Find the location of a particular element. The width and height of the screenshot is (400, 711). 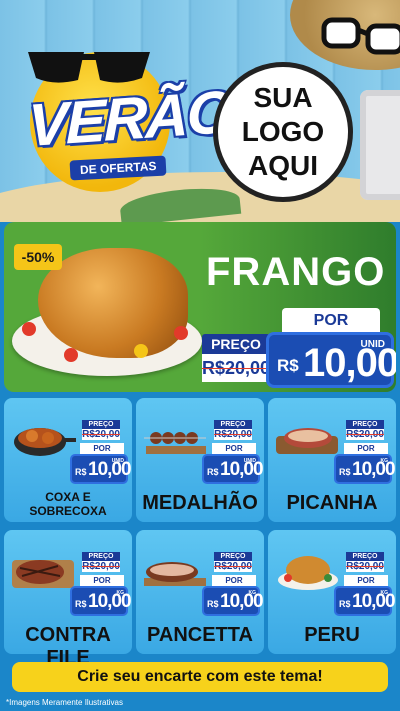

logo-text-line2: LOGO is located at coordinates (283, 131).